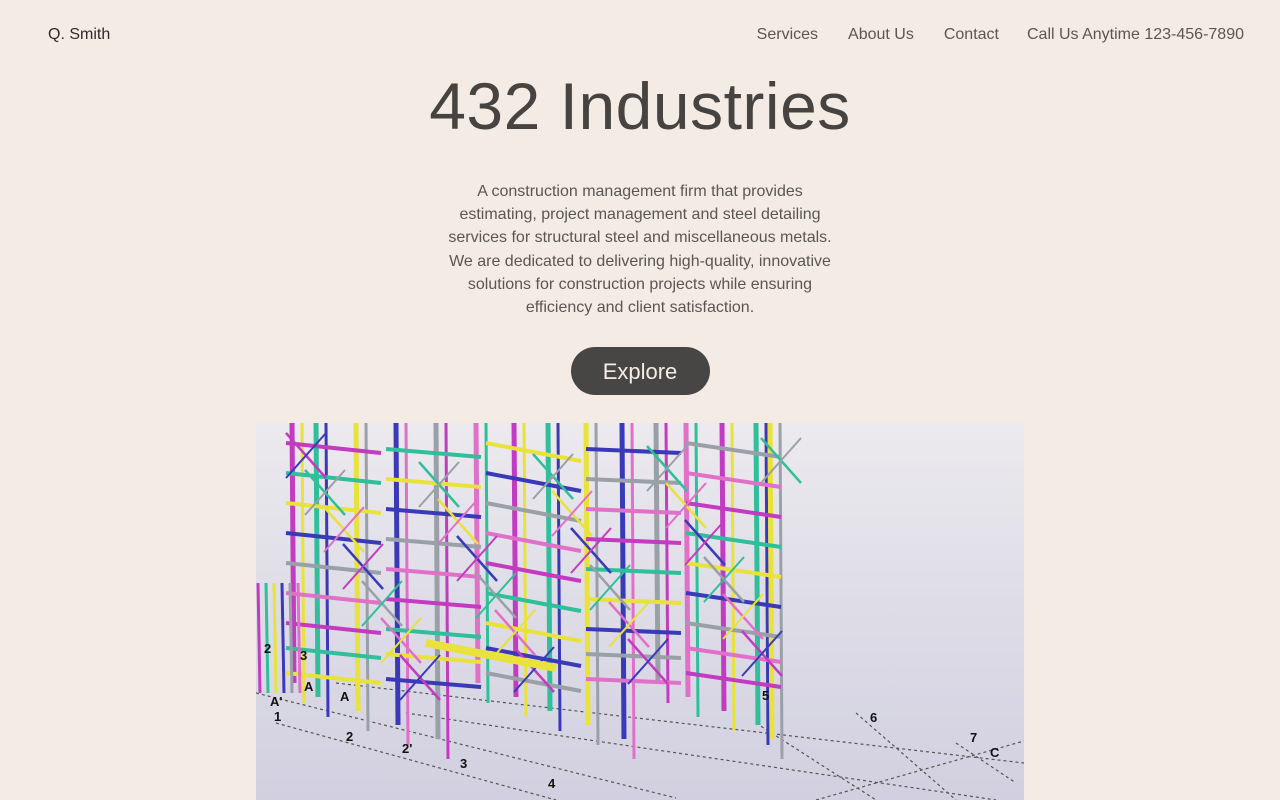 The image size is (1280, 800). What do you see at coordinates (79, 35) in the screenshot?
I see `brand-logo-text: Q. Smith` at bounding box center [79, 35].